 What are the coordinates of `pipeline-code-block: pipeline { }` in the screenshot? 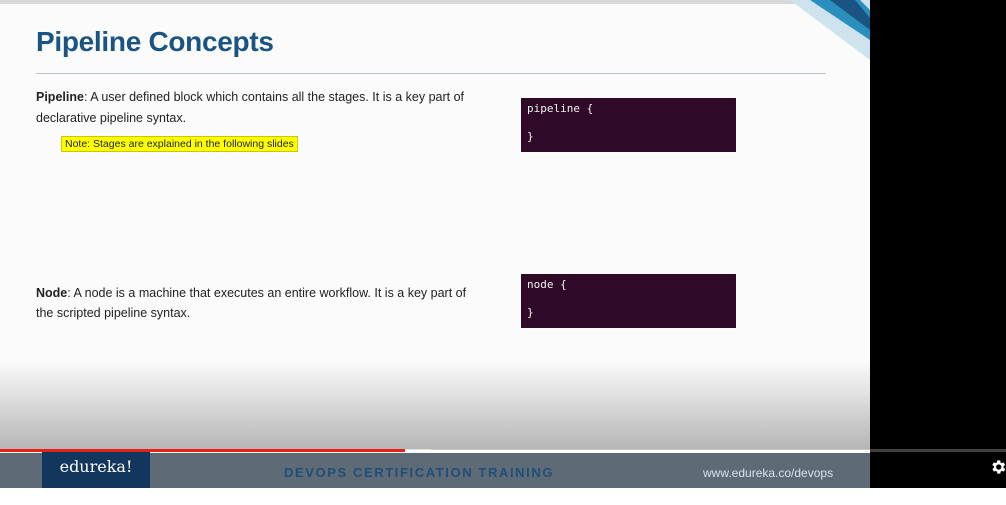 It's located at (628, 125).